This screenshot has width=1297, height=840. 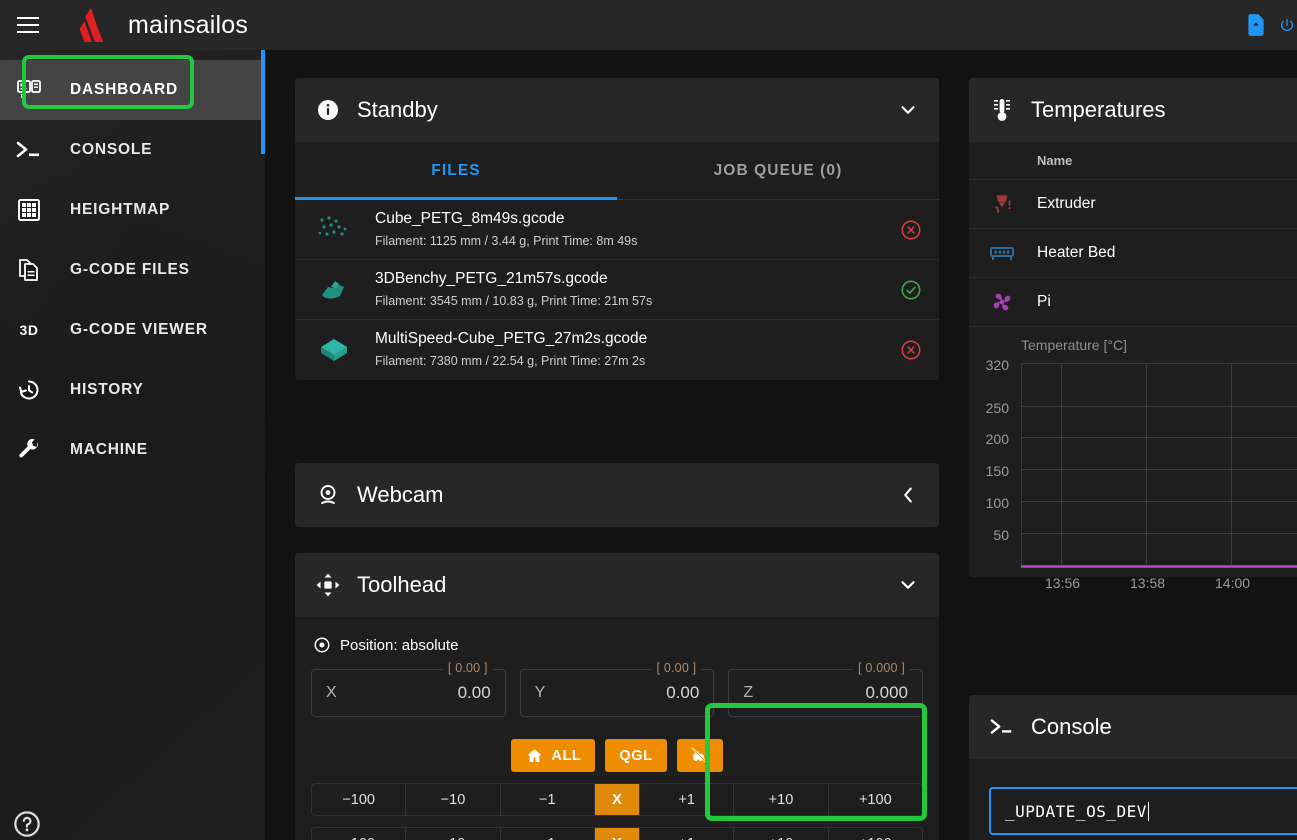 I want to click on 3d-icon-text: 3D, so click(x=29, y=330).